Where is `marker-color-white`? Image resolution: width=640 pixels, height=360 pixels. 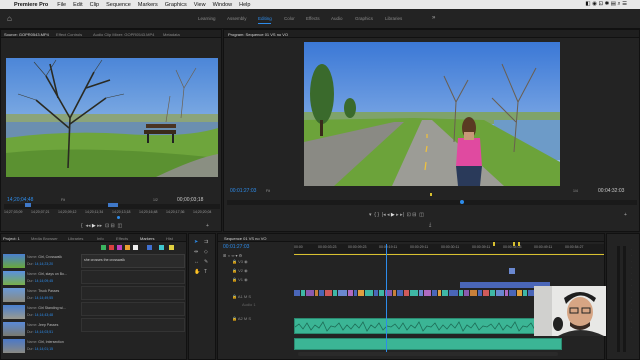
marker-color-white is located at coordinates (135, 247).